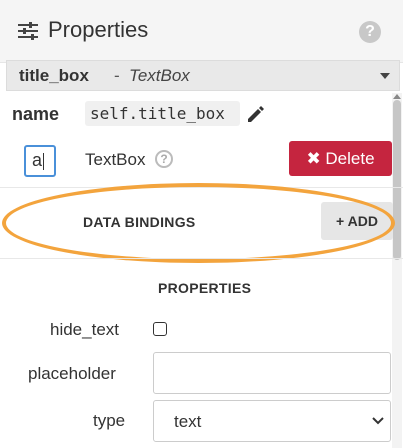 The image size is (403, 448). I want to click on name-label: name, so click(36, 114).